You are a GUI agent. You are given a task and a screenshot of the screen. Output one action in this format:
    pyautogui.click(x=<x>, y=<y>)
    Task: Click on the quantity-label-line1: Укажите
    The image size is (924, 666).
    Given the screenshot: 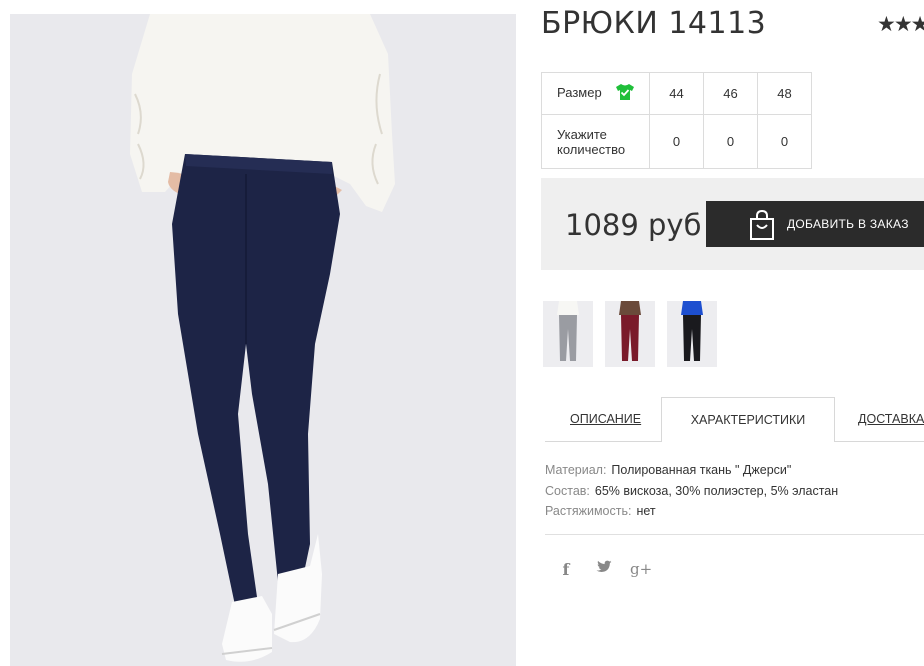 What is the action you would take?
    pyautogui.click(x=582, y=134)
    